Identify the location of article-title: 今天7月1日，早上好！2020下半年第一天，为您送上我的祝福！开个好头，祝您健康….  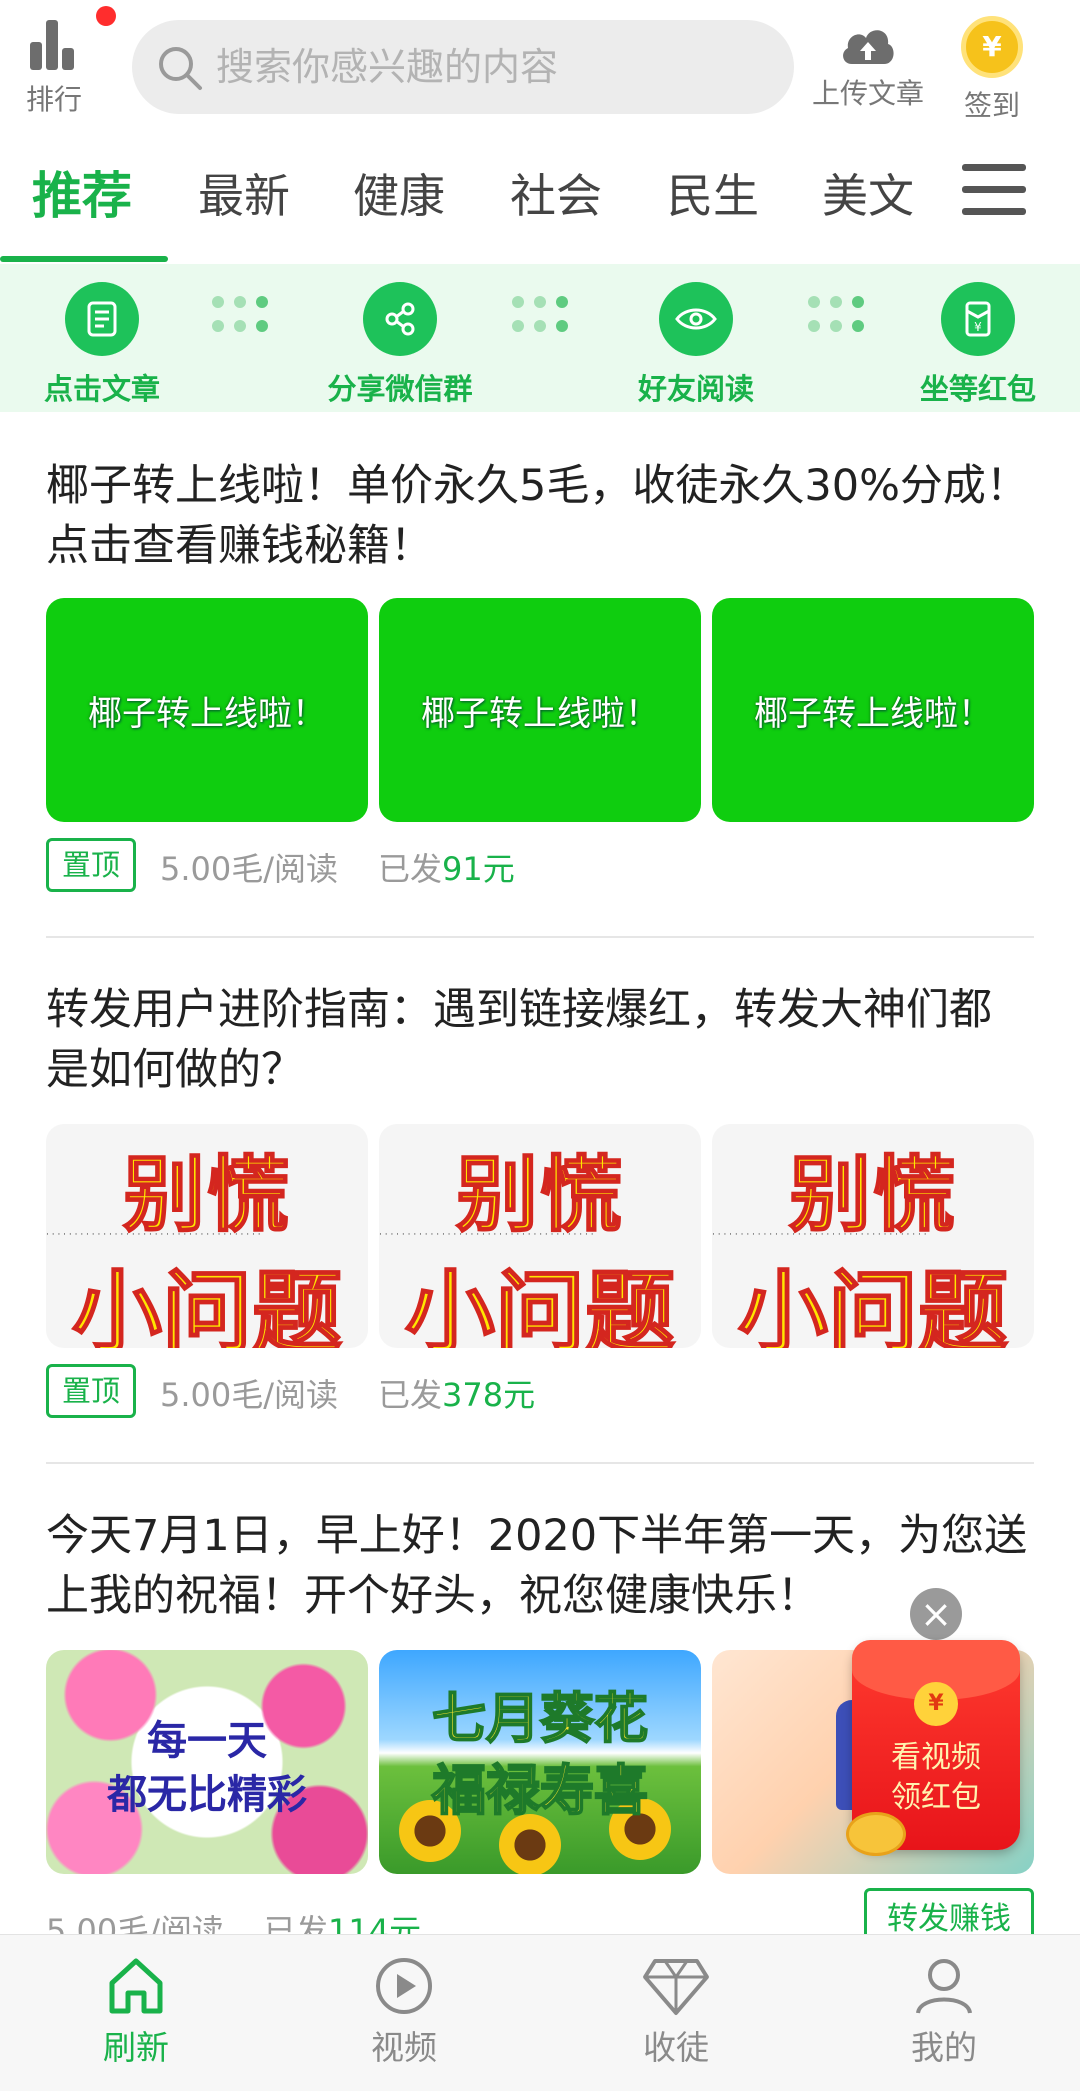
(540, 1566).